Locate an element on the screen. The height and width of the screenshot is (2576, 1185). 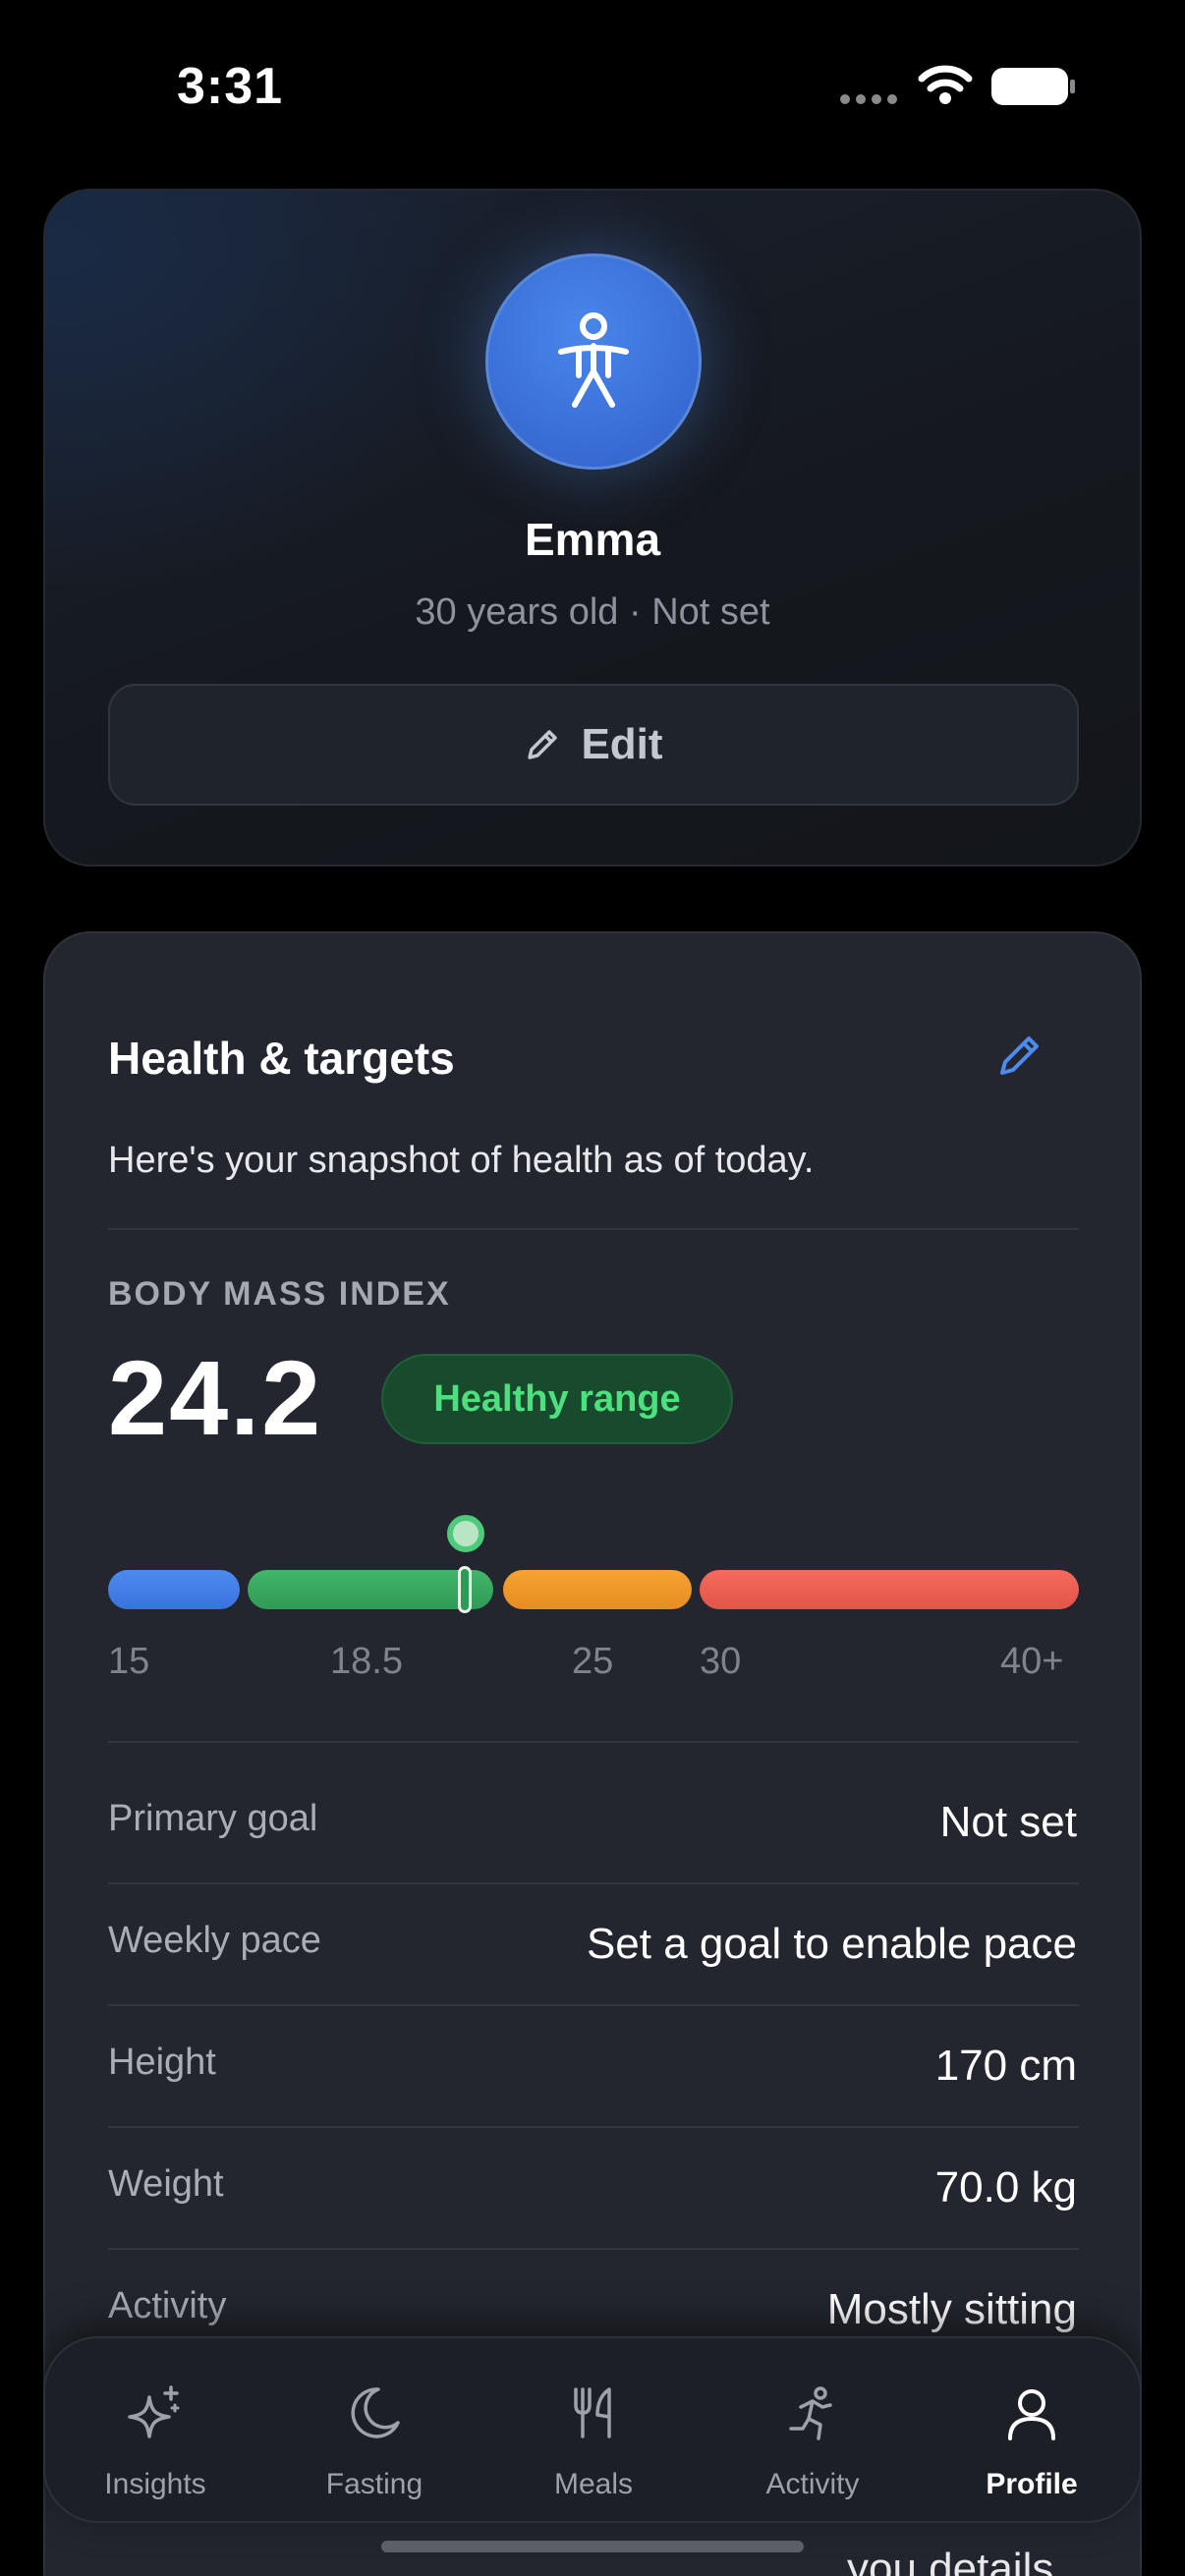
avatar is located at coordinates (594, 361).